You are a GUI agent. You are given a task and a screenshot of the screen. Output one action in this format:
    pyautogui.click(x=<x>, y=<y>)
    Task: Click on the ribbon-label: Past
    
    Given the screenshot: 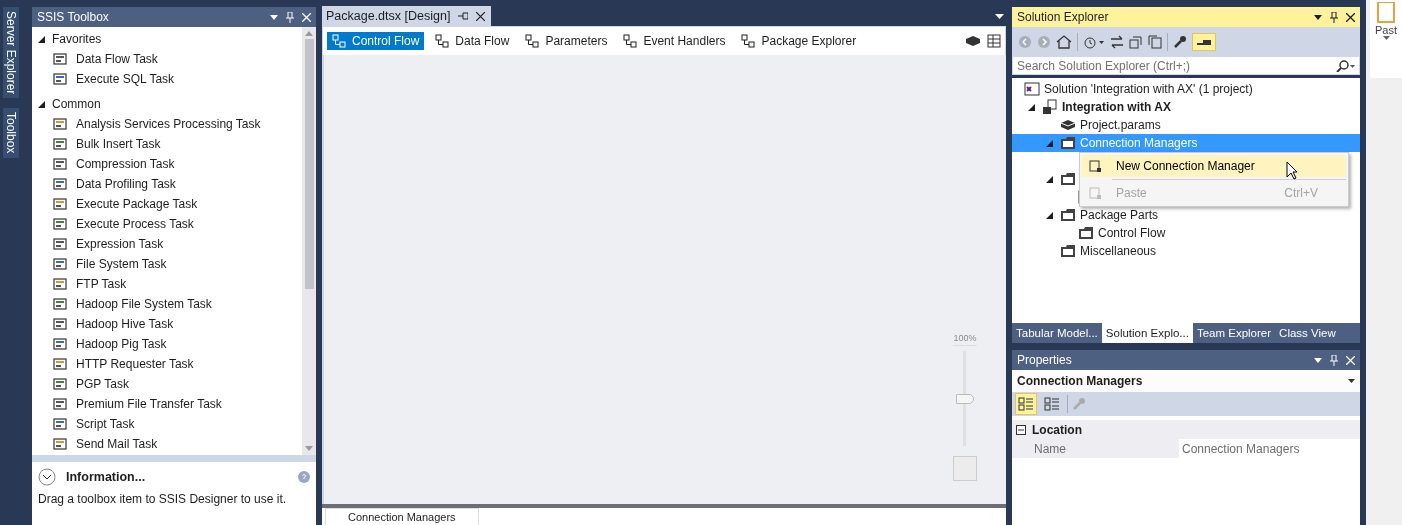 What is the action you would take?
    pyautogui.click(x=1386, y=30)
    